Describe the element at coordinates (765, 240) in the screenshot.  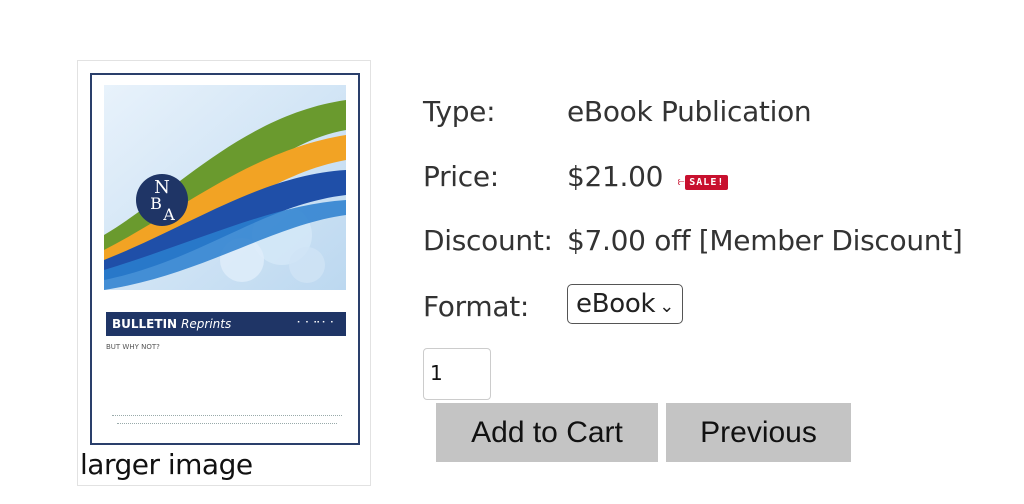
I see `discount-value: $7.00 off [Member Discount]` at that location.